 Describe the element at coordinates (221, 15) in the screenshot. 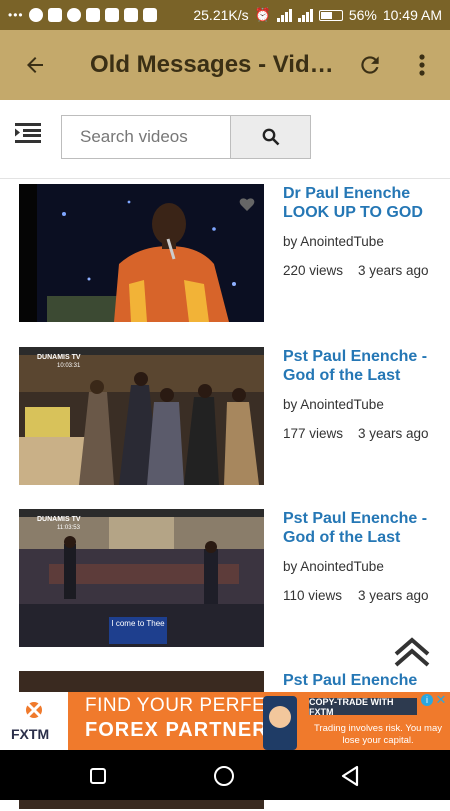

I see `network-speed: 25.21K/s` at that location.